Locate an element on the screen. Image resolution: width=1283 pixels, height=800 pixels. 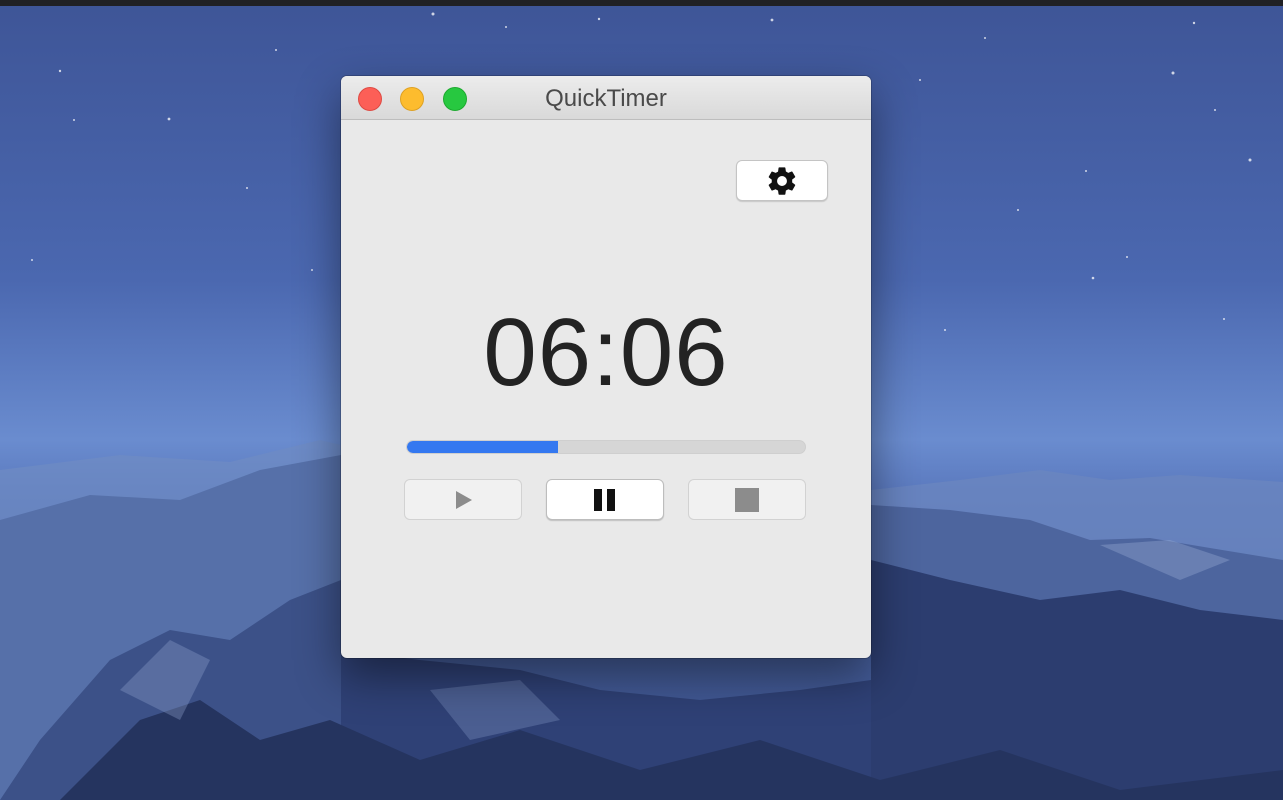
title-bar: QuickTimer is located at coordinates (606, 98).